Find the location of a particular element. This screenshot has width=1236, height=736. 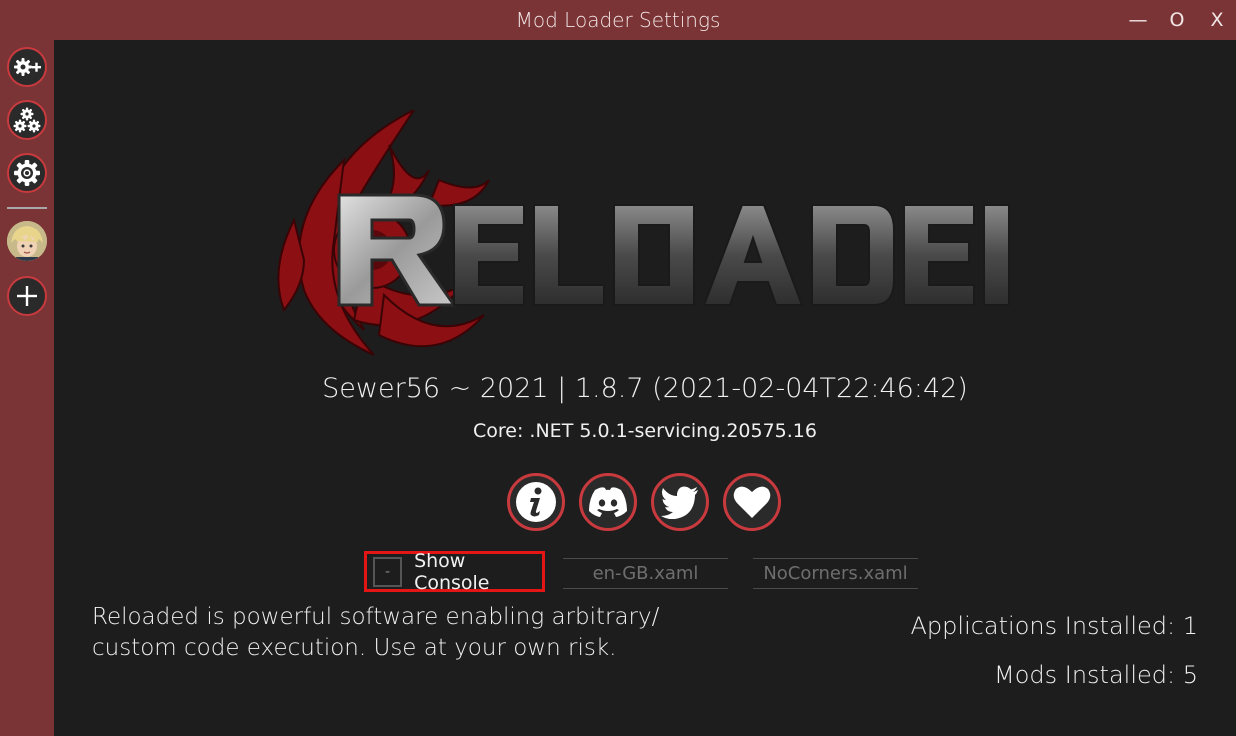

show-console-label: Show Console is located at coordinates (452, 571).